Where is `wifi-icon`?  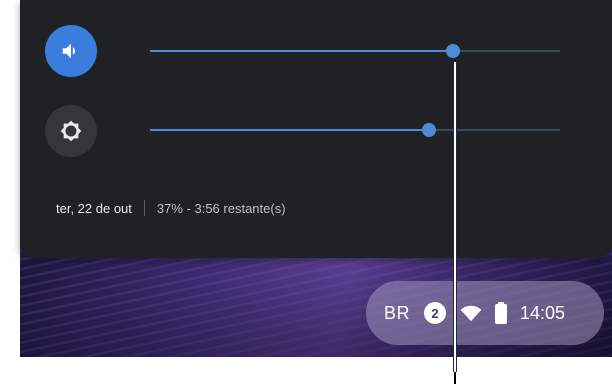 wifi-icon is located at coordinates (471, 313).